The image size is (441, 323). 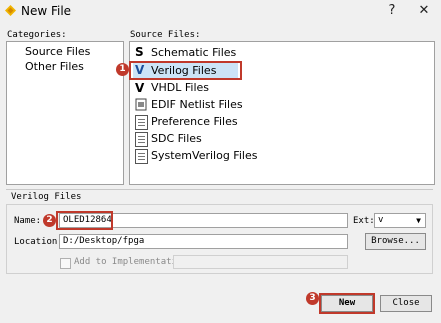 What do you see at coordinates (204, 156) in the screenshot?
I see `source-systemverilog-files: SystemVerilog Files` at bounding box center [204, 156].